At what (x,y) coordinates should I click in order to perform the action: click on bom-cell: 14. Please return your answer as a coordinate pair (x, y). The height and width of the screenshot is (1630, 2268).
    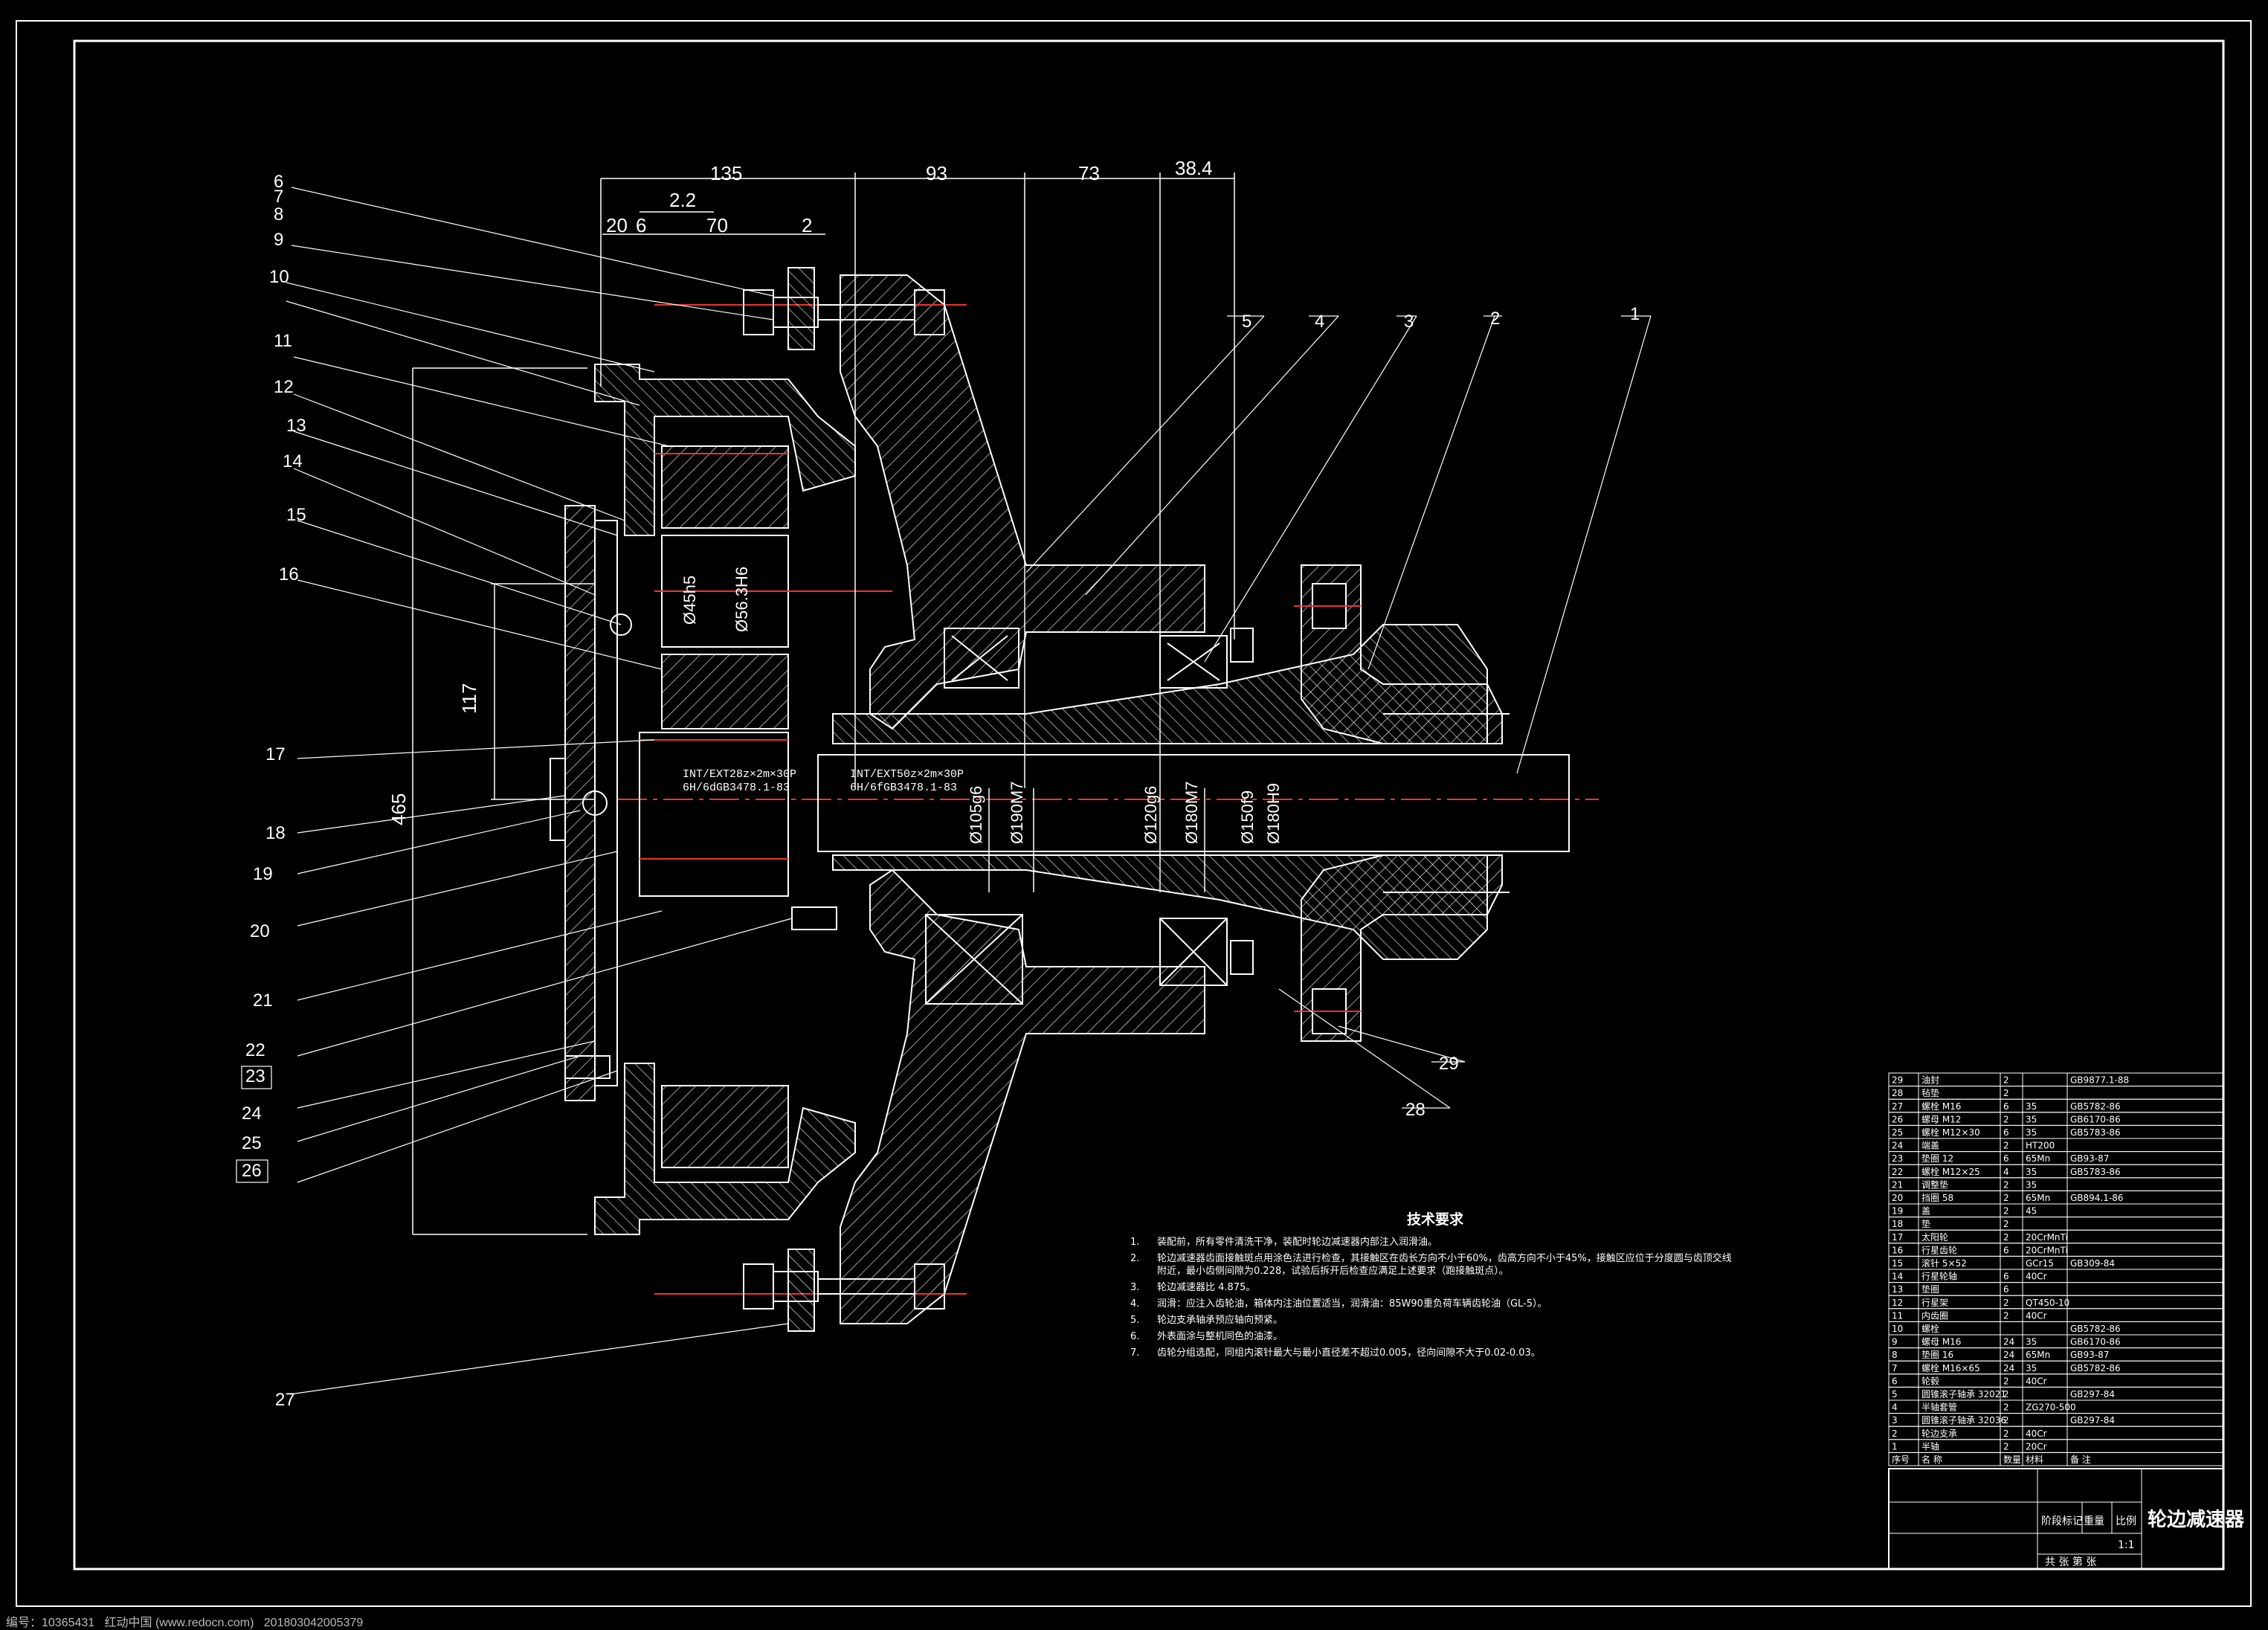
    Looking at the image, I should click on (1897, 1277).